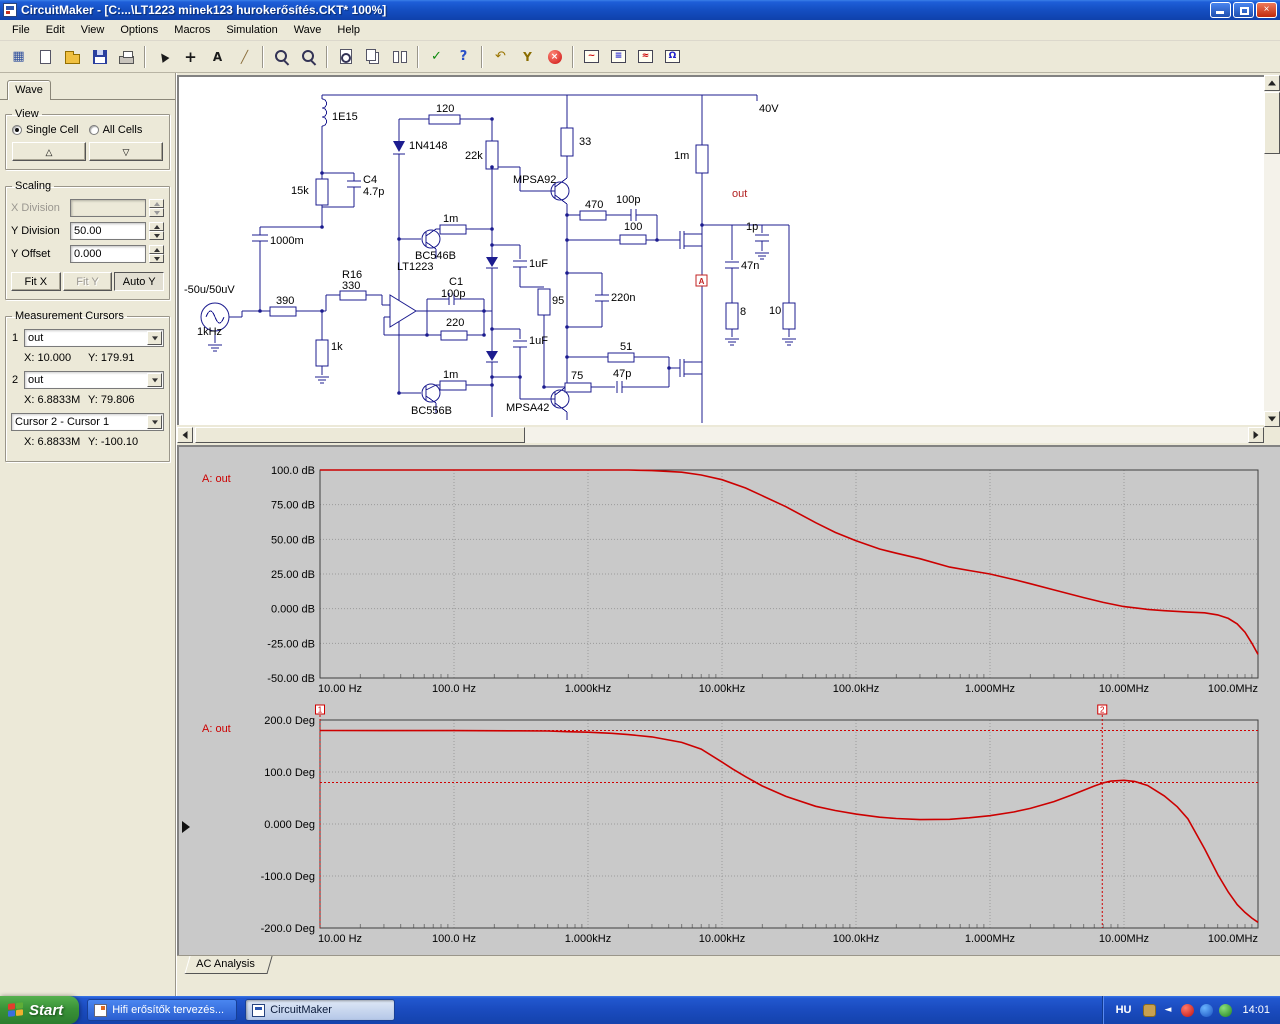 The height and width of the screenshot is (1024, 1280). I want to click on antivirus-tray-icon, so click(1188, 1010).